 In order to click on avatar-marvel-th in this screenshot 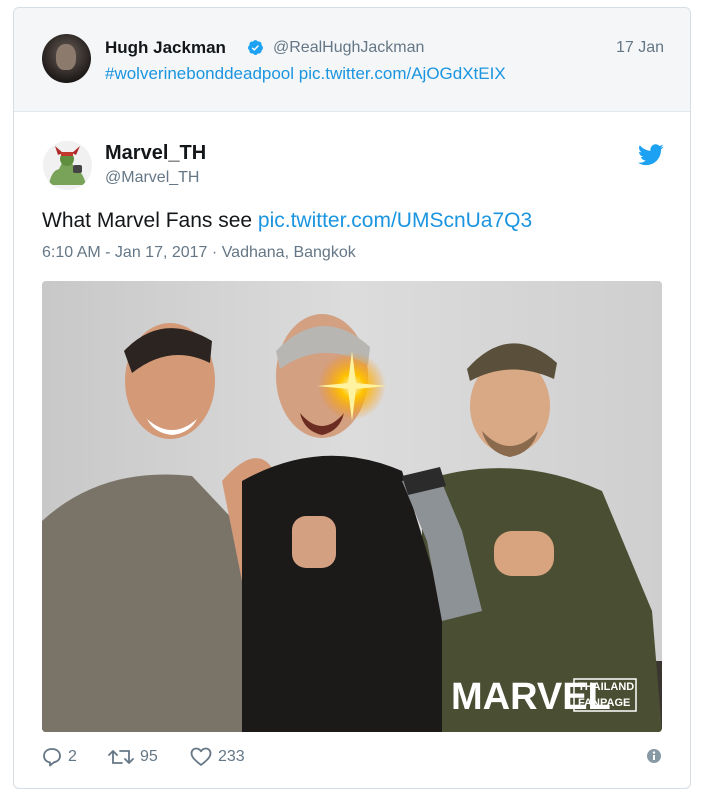, I will do `click(67, 165)`.